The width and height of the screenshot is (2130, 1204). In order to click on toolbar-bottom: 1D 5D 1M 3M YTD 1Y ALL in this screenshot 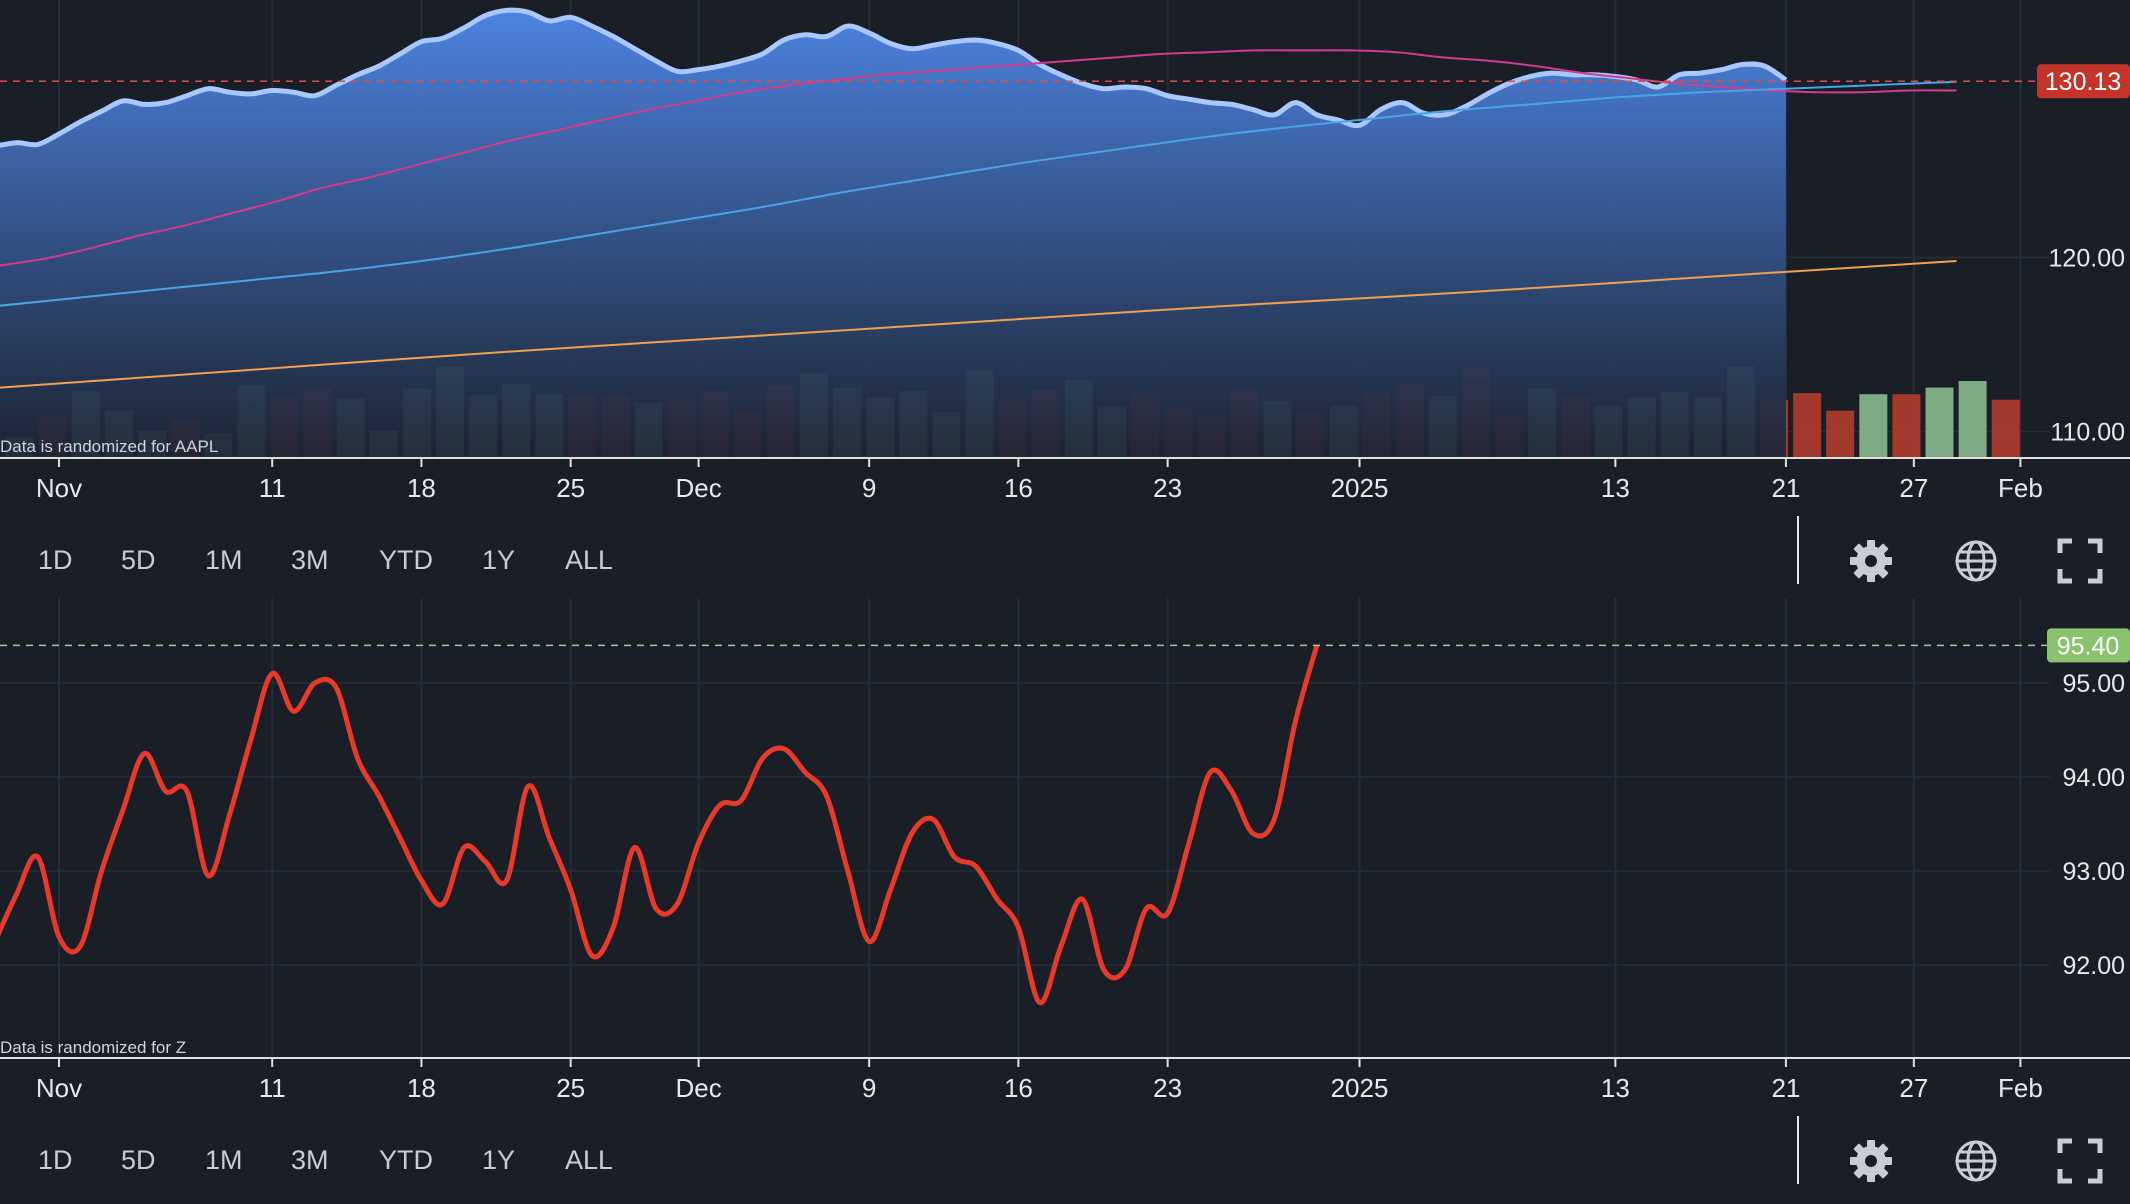, I will do `click(1065, 1160)`.